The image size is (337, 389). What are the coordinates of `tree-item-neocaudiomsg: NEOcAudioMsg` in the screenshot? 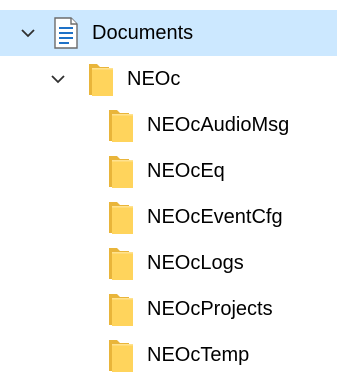 It's located at (168, 125).